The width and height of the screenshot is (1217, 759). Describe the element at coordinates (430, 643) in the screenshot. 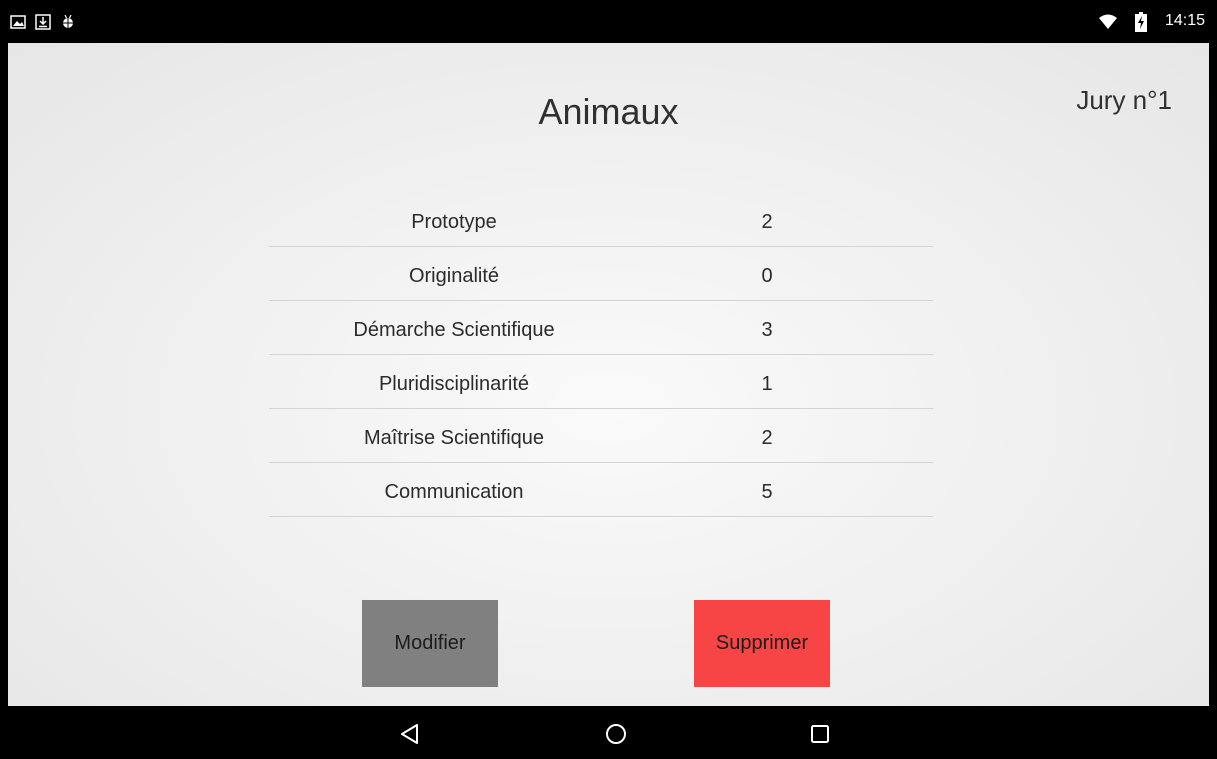

I see `modify-button: Modifier` at that location.